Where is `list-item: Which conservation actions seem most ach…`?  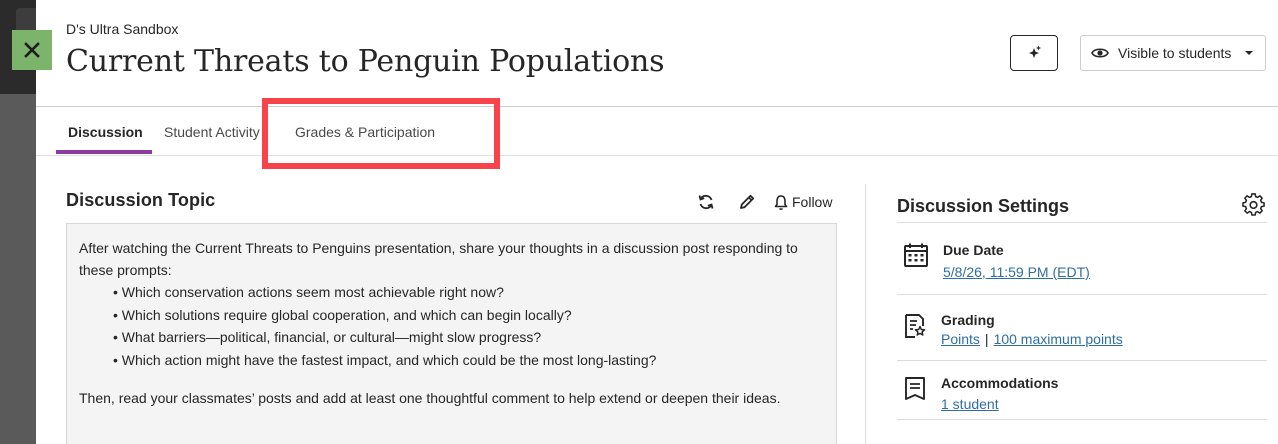
list-item: Which conservation actions seem most ach… is located at coordinates (468, 292).